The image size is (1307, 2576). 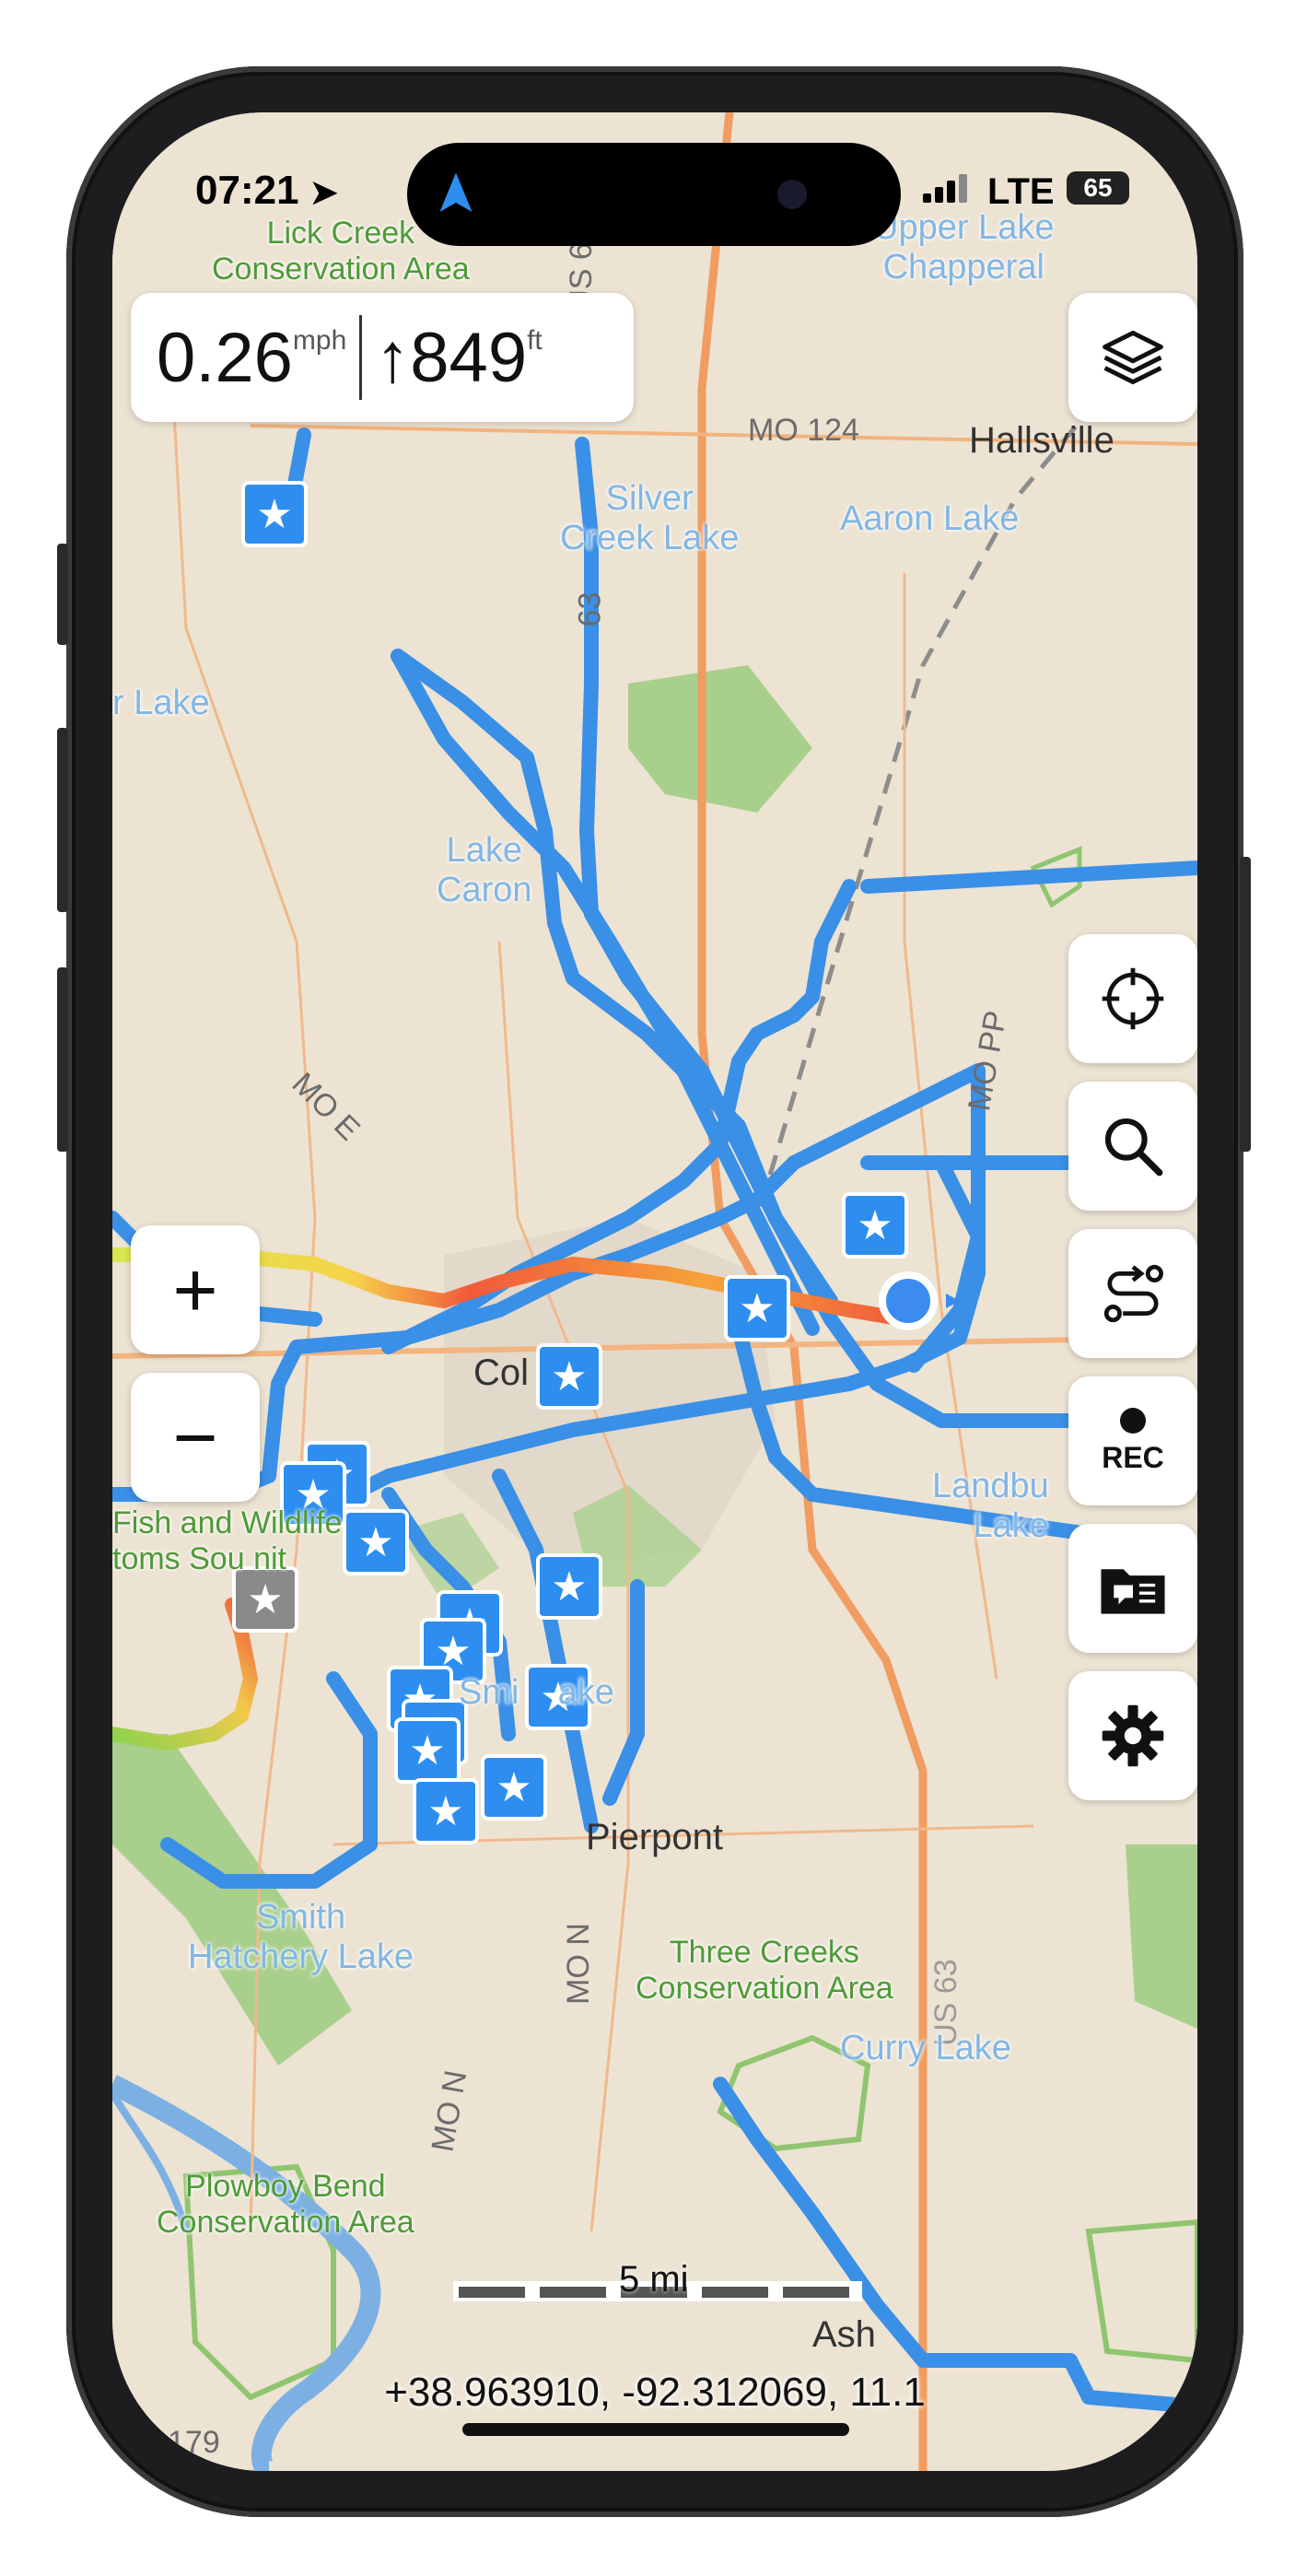 What do you see at coordinates (1133, 1420) in the screenshot?
I see `record-dot-icon` at bounding box center [1133, 1420].